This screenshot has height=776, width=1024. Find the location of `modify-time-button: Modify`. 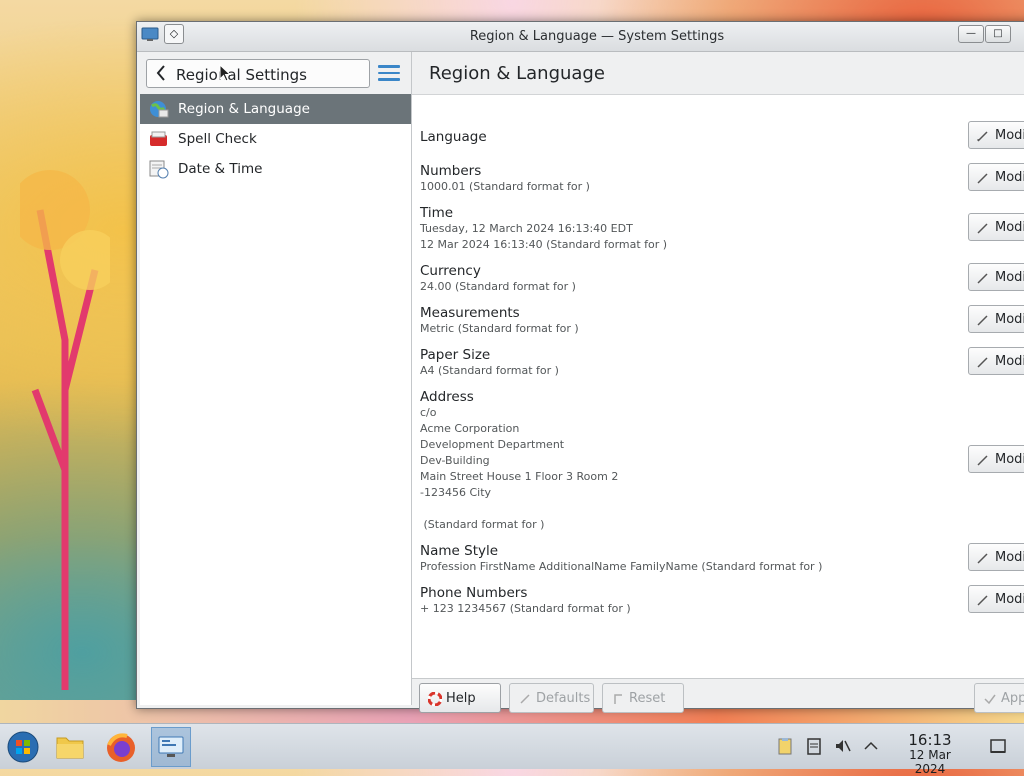

modify-time-button: Modify is located at coordinates (996, 227).